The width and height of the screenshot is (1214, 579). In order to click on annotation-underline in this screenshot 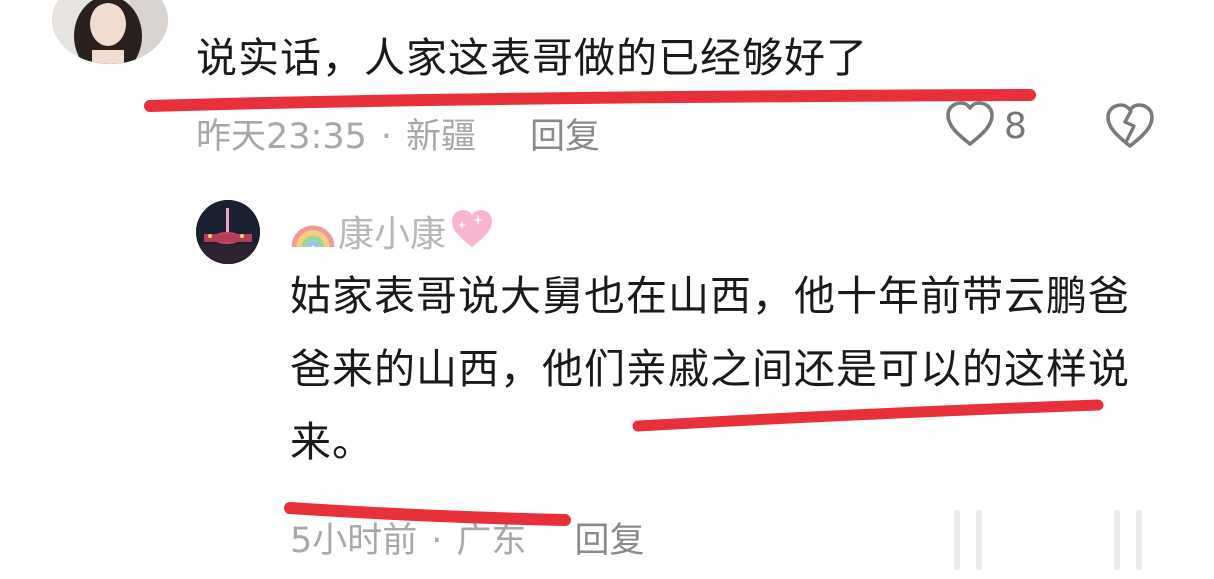, I will do `click(590, 100)`.